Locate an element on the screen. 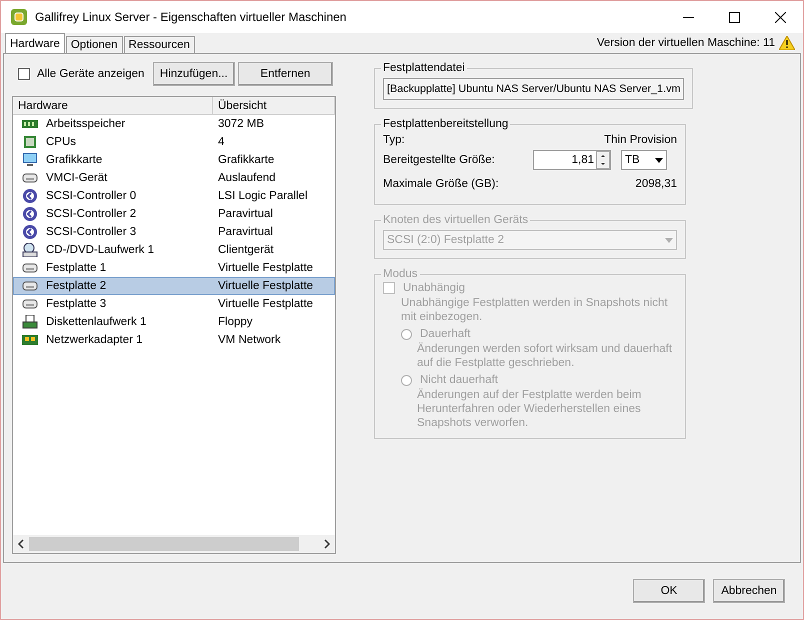 The height and width of the screenshot is (620, 804). window-title: Gallifrey Linux Server - Eigenschaften virtueller Maschinen is located at coordinates (191, 17).